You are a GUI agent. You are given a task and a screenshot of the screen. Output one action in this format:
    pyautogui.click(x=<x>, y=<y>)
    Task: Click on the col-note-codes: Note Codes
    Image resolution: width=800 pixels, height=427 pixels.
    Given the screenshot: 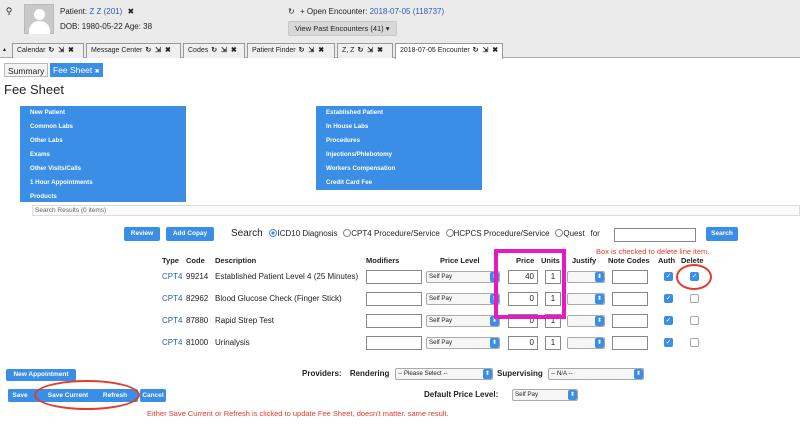 What is the action you would take?
    pyautogui.click(x=629, y=260)
    